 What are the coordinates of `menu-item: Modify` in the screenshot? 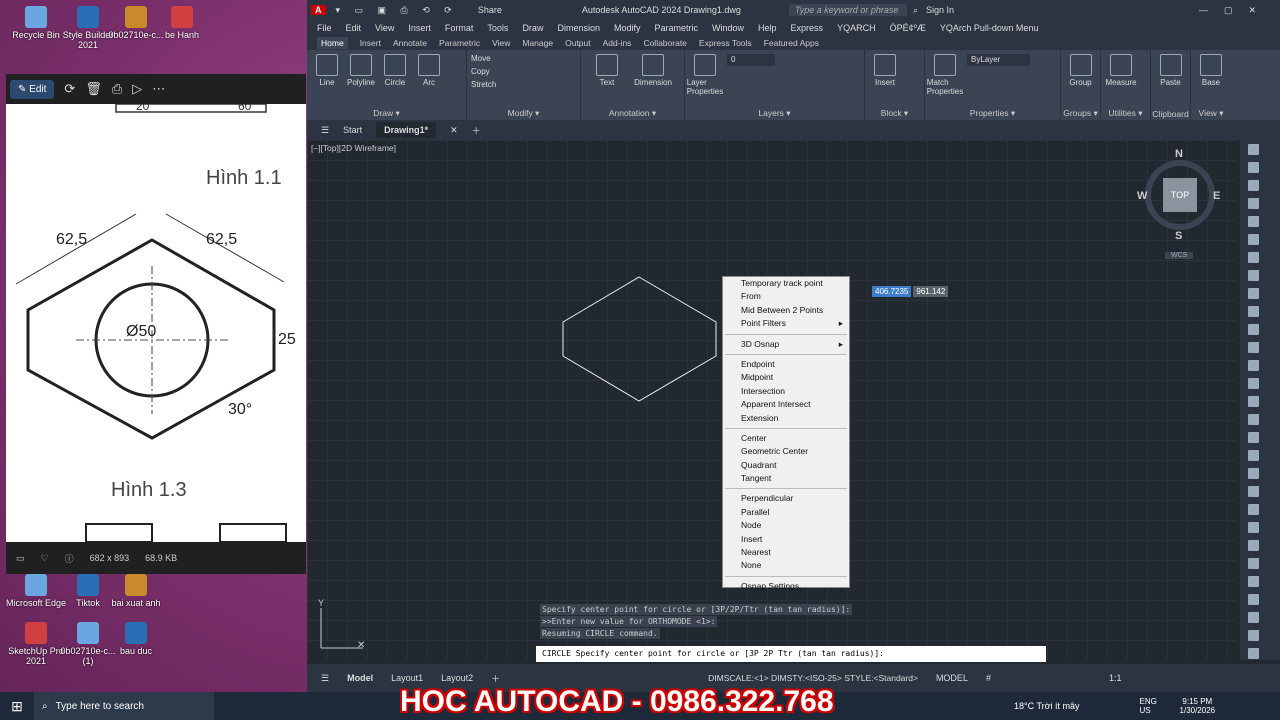 It's located at (627, 28).